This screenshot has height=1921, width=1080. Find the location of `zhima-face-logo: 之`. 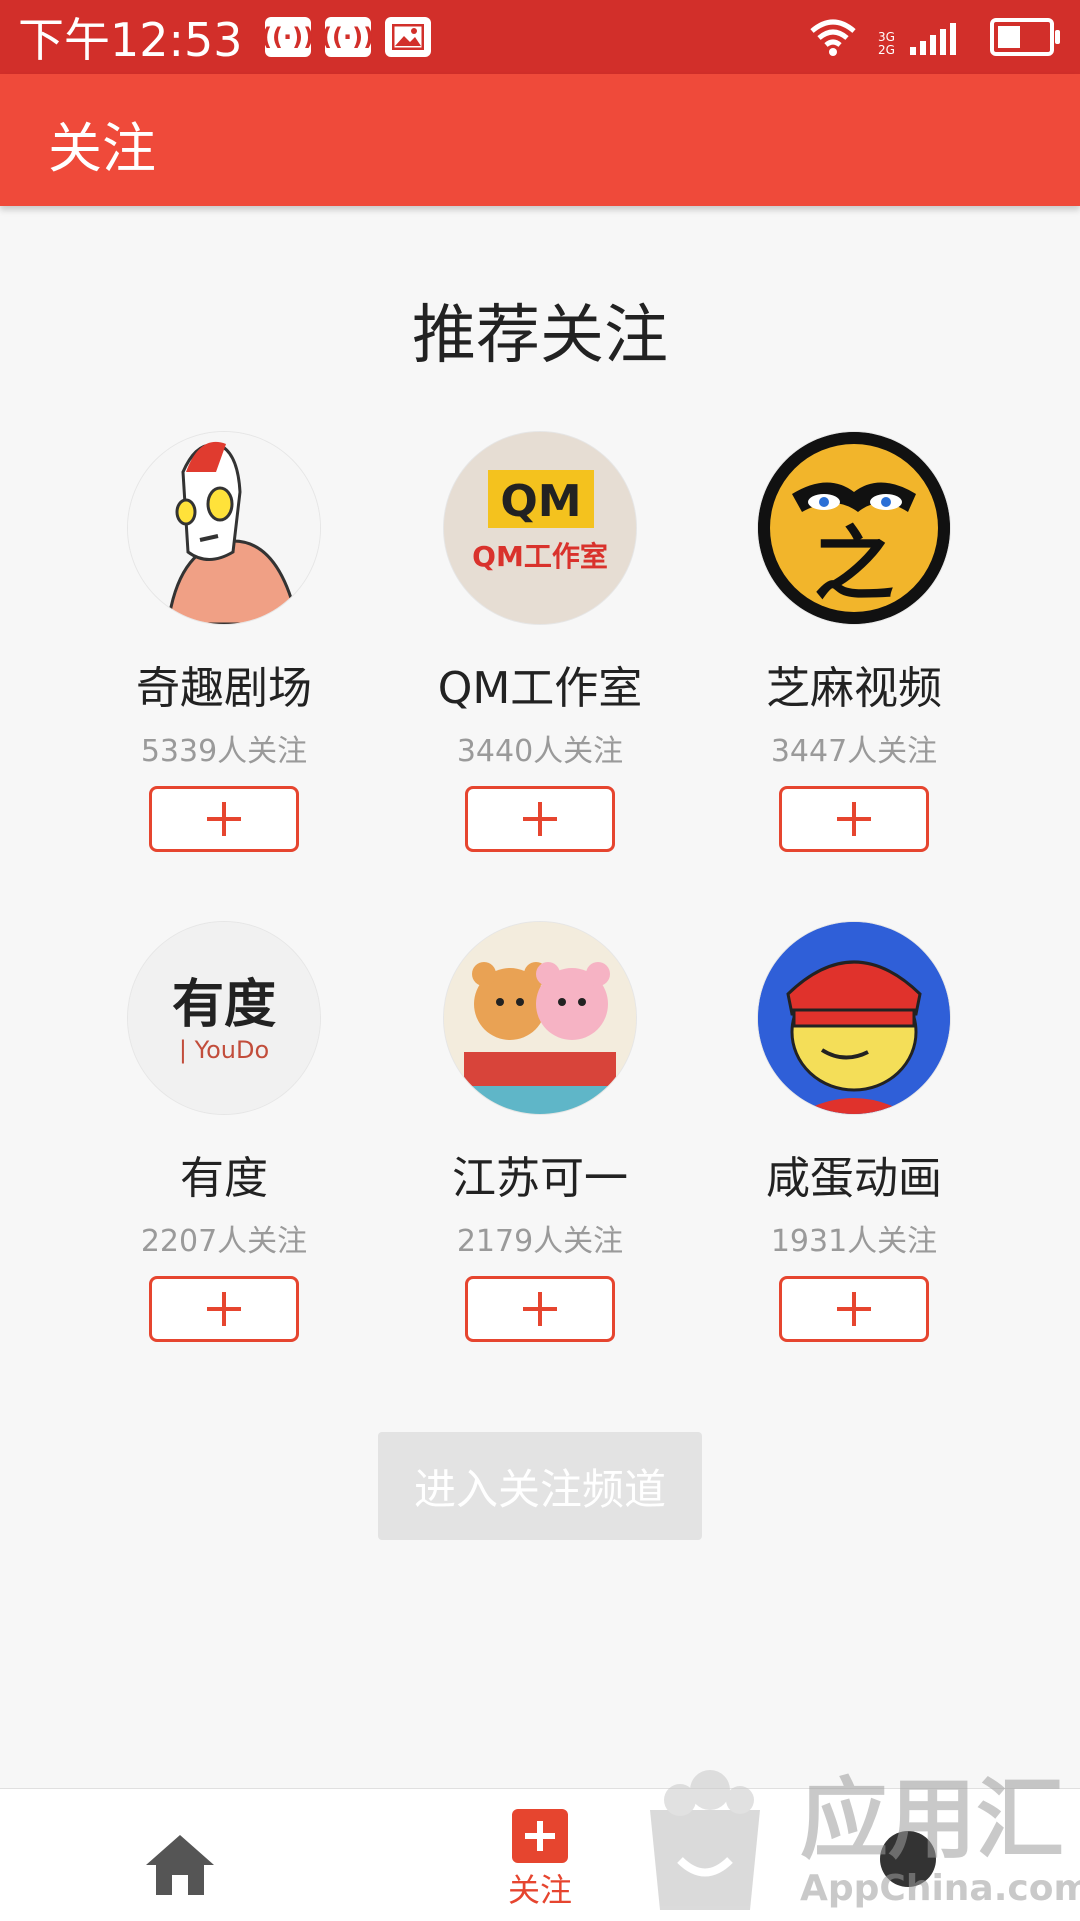

zhima-face-logo: 之 is located at coordinates (854, 528).